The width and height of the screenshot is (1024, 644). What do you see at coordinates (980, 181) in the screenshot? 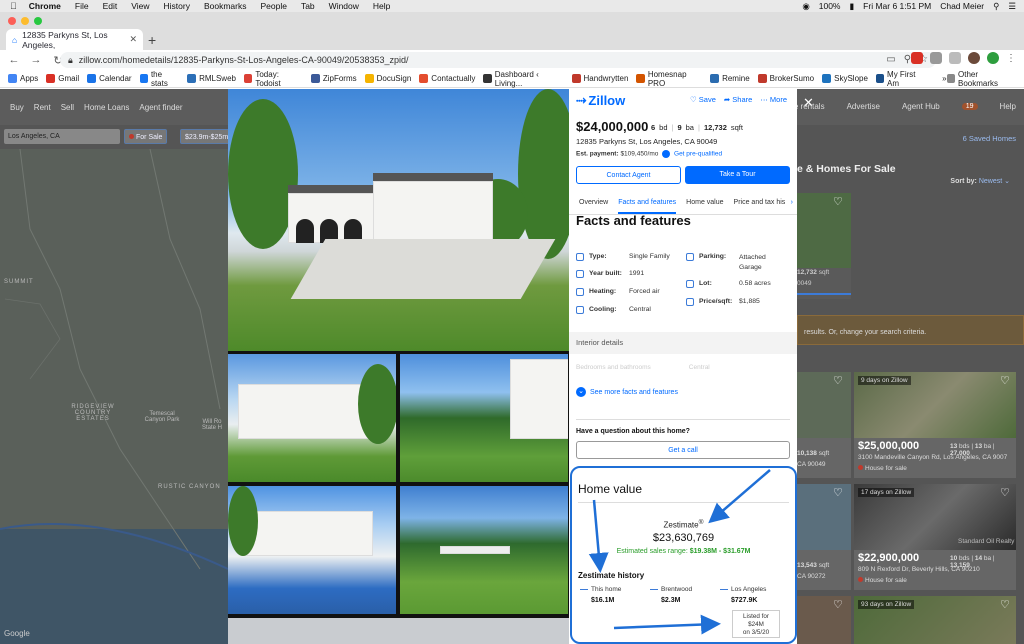
I see `sort-control: Sort by: Newest ⌄` at bounding box center [980, 181].